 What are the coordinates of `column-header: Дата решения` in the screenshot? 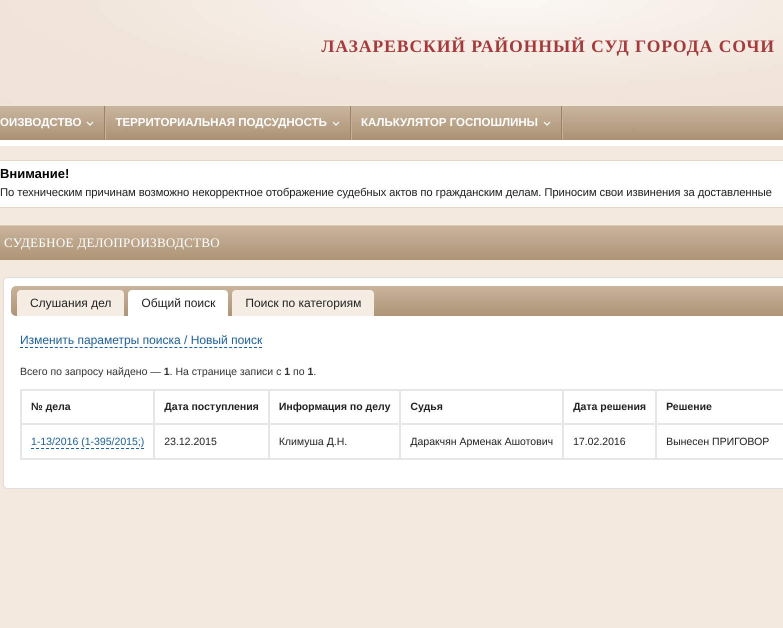 It's located at (609, 407).